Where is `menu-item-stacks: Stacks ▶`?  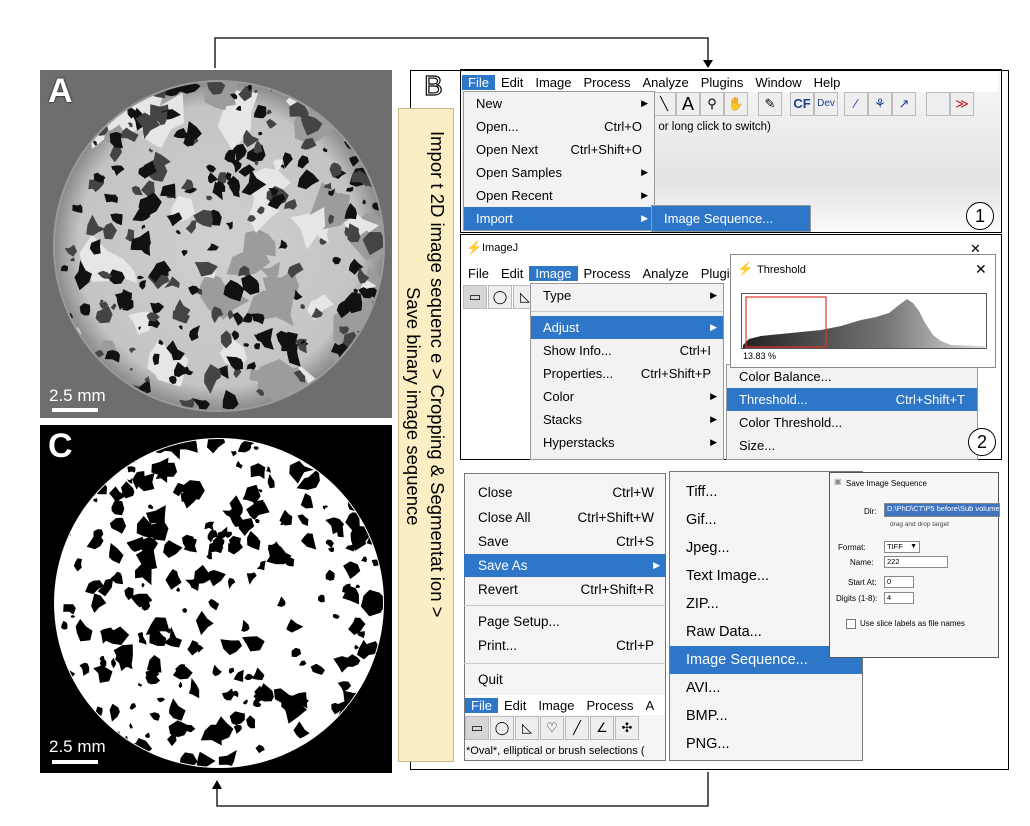
menu-item-stacks: Stacks ▶ is located at coordinates (627, 419).